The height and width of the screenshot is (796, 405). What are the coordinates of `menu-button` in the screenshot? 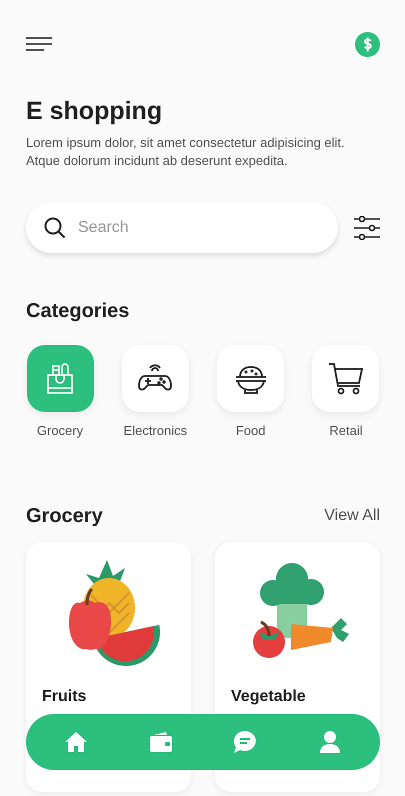 It's located at (39, 44).